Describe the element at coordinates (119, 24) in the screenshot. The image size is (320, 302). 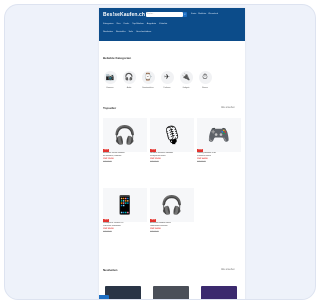
I see `nav-item: Neu` at that location.